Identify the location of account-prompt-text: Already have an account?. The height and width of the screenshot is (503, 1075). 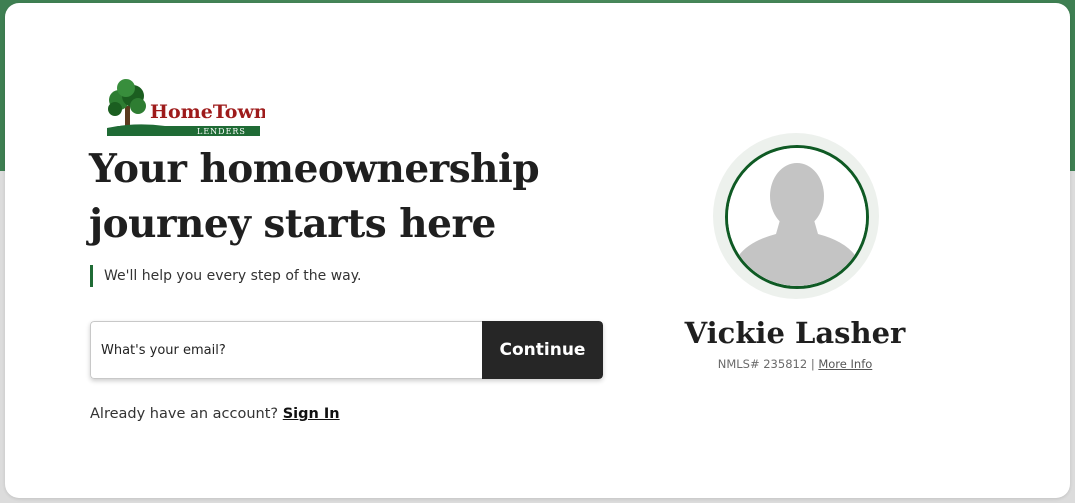
(184, 414).